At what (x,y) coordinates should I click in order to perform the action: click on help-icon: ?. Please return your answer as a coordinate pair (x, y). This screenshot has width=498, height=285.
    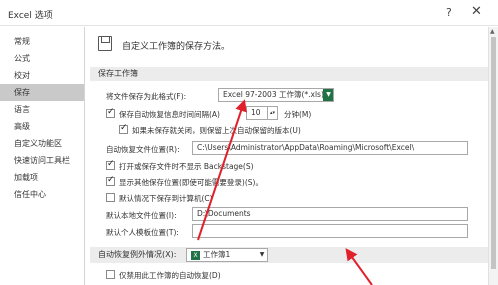
    Looking at the image, I should click on (449, 12).